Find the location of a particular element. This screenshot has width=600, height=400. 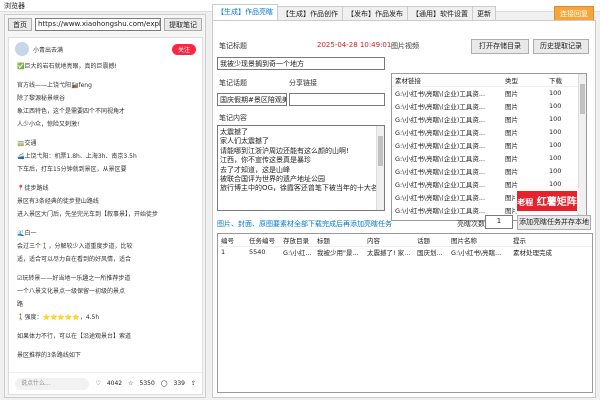

title-input: 我被少现景搁到奇一个地方 is located at coordinates (301, 63).